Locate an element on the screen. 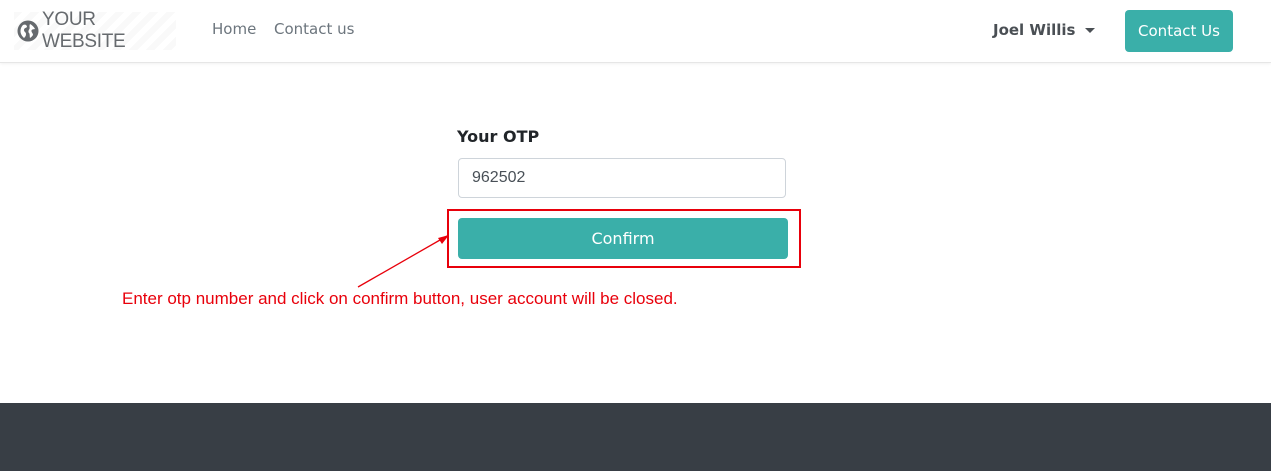 This screenshot has width=1271, height=471. footer is located at coordinates (635, 437).